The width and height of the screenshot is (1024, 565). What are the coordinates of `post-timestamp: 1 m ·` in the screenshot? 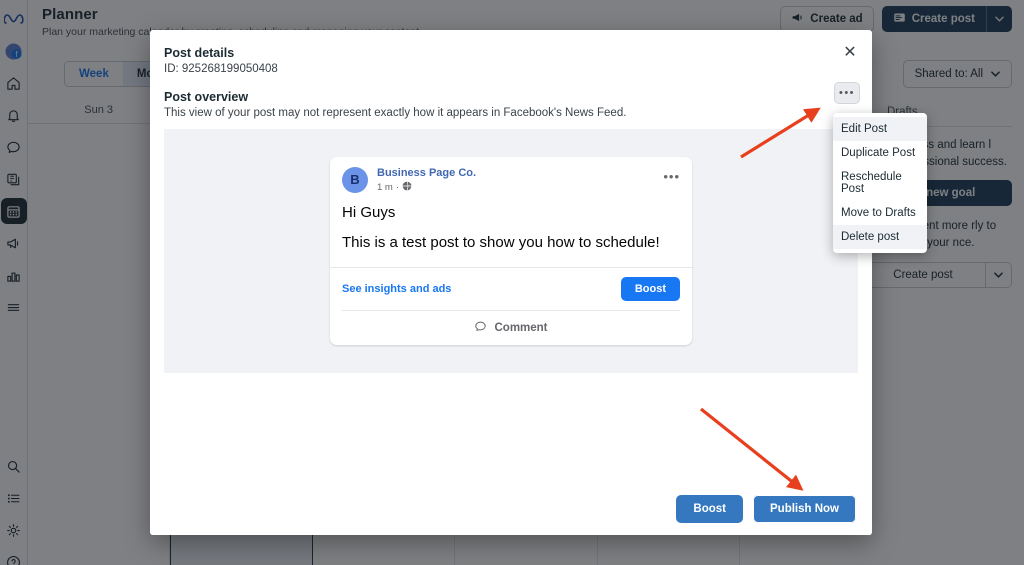 It's located at (426, 187).